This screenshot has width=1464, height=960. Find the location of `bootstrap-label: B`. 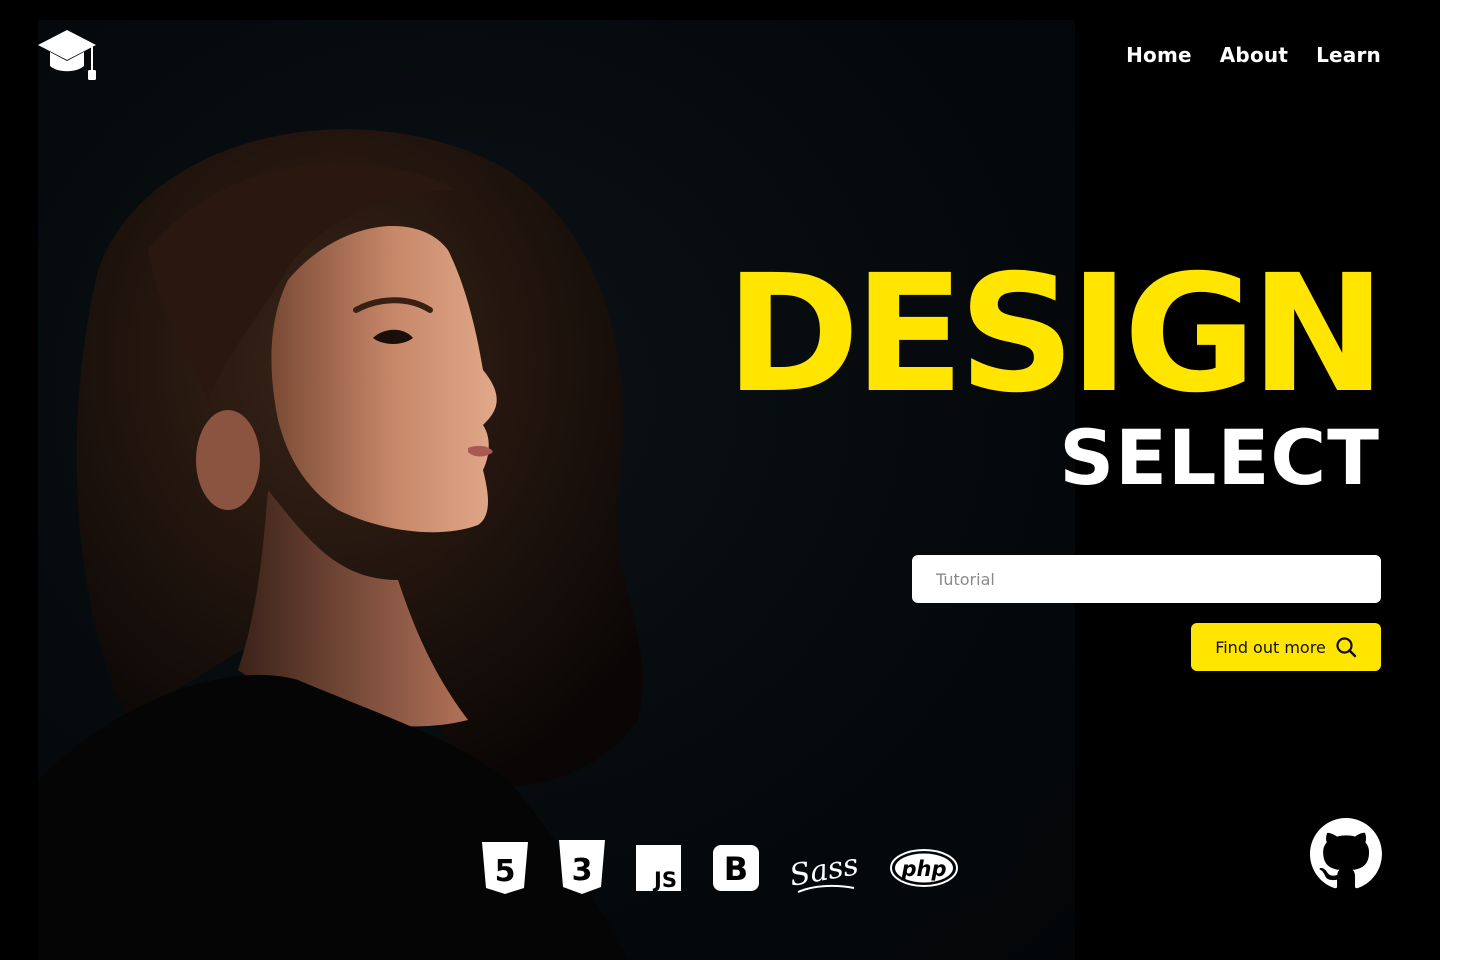

bootstrap-label: B is located at coordinates (736, 869).